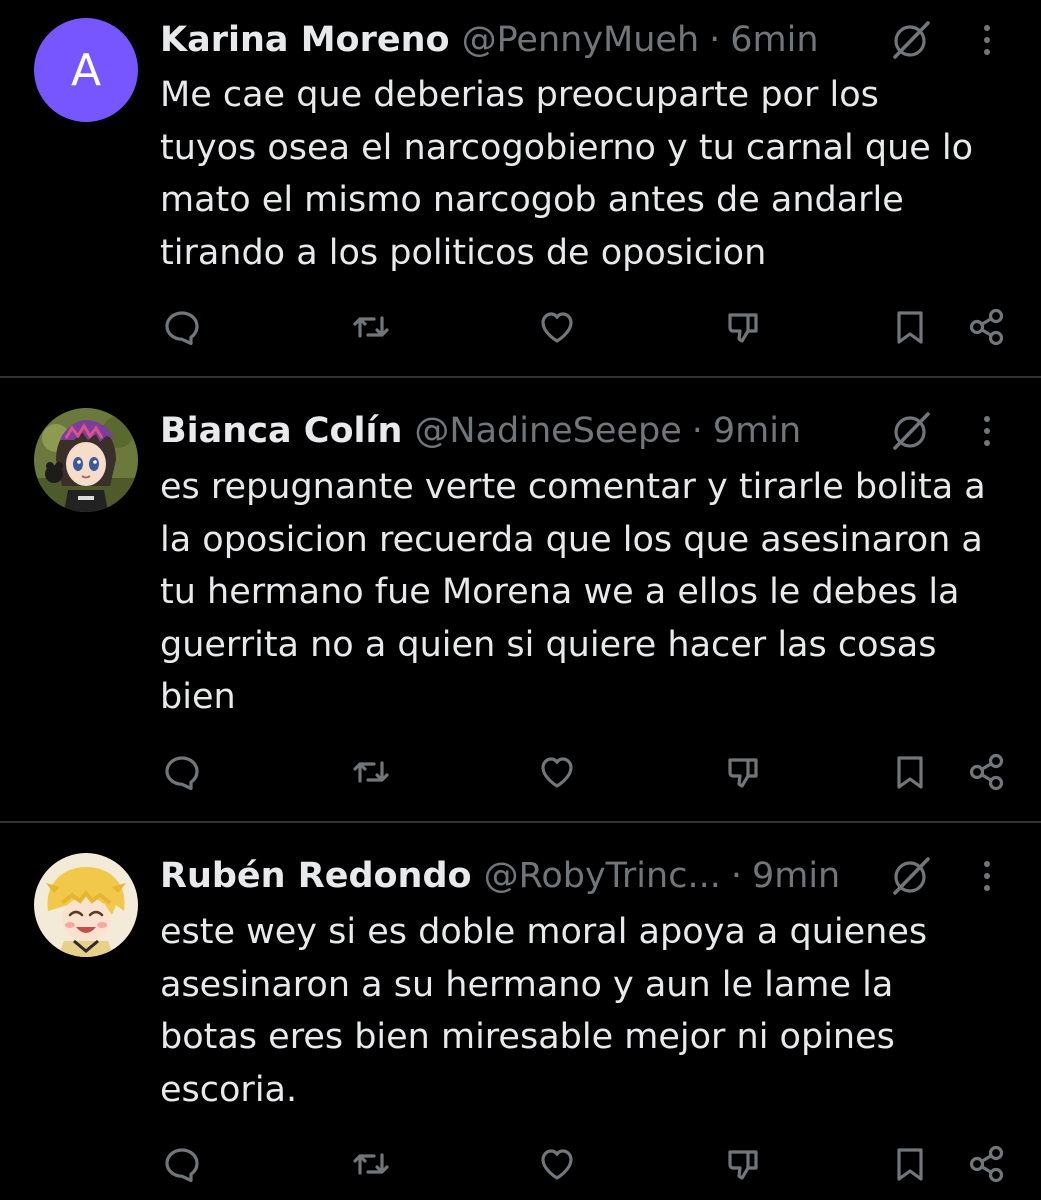 This screenshot has height=1200, width=1041. What do you see at coordinates (86, 70) in the screenshot?
I see `avatar: A` at bounding box center [86, 70].